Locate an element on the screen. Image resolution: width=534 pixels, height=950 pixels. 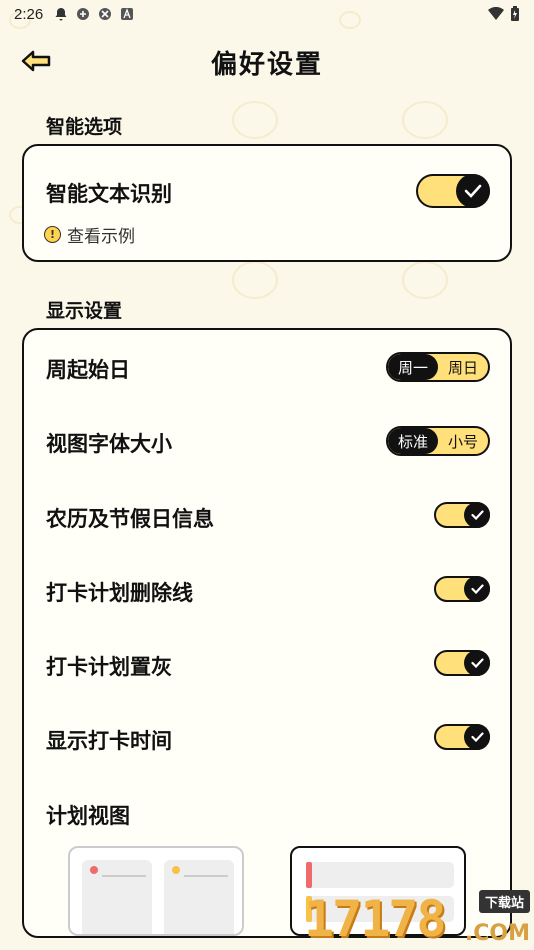
text-recognition-toggle is located at coordinates (453, 191).